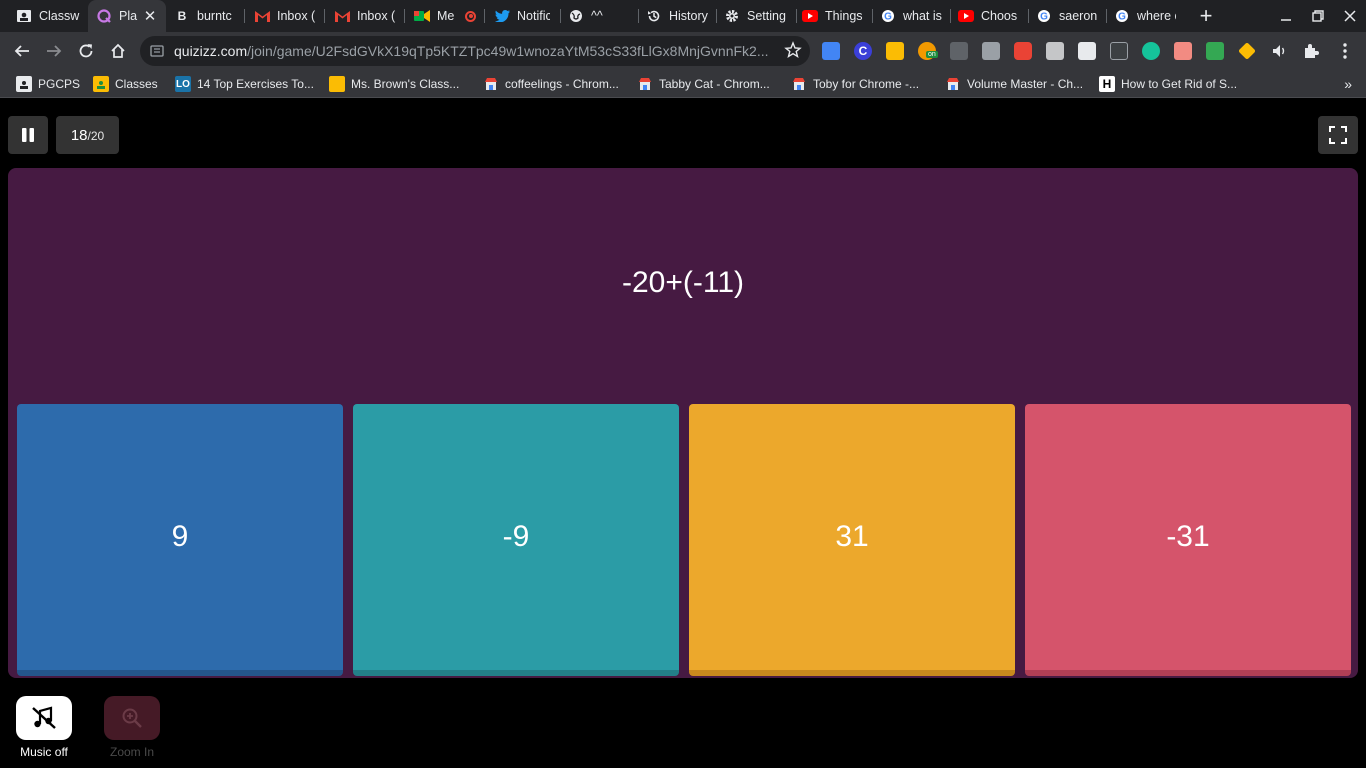  I want to click on pause-button, so click(28, 135).